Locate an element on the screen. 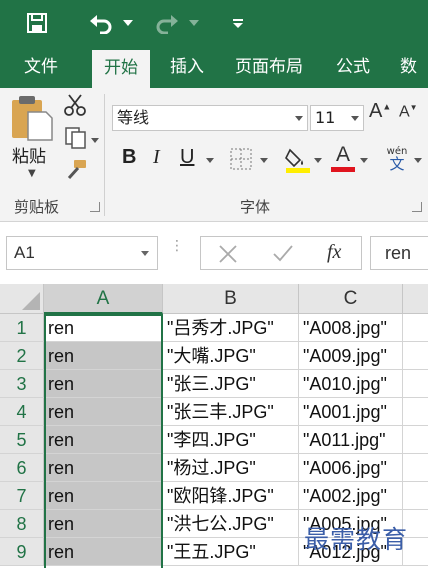 The width and height of the screenshot is (428, 568). redo-icon is located at coordinates (167, 23).